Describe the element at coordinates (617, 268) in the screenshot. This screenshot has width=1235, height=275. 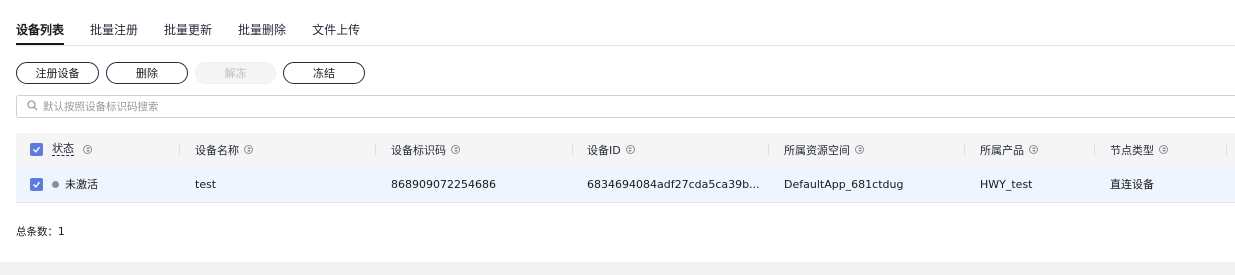
I see `footer-bar` at that location.